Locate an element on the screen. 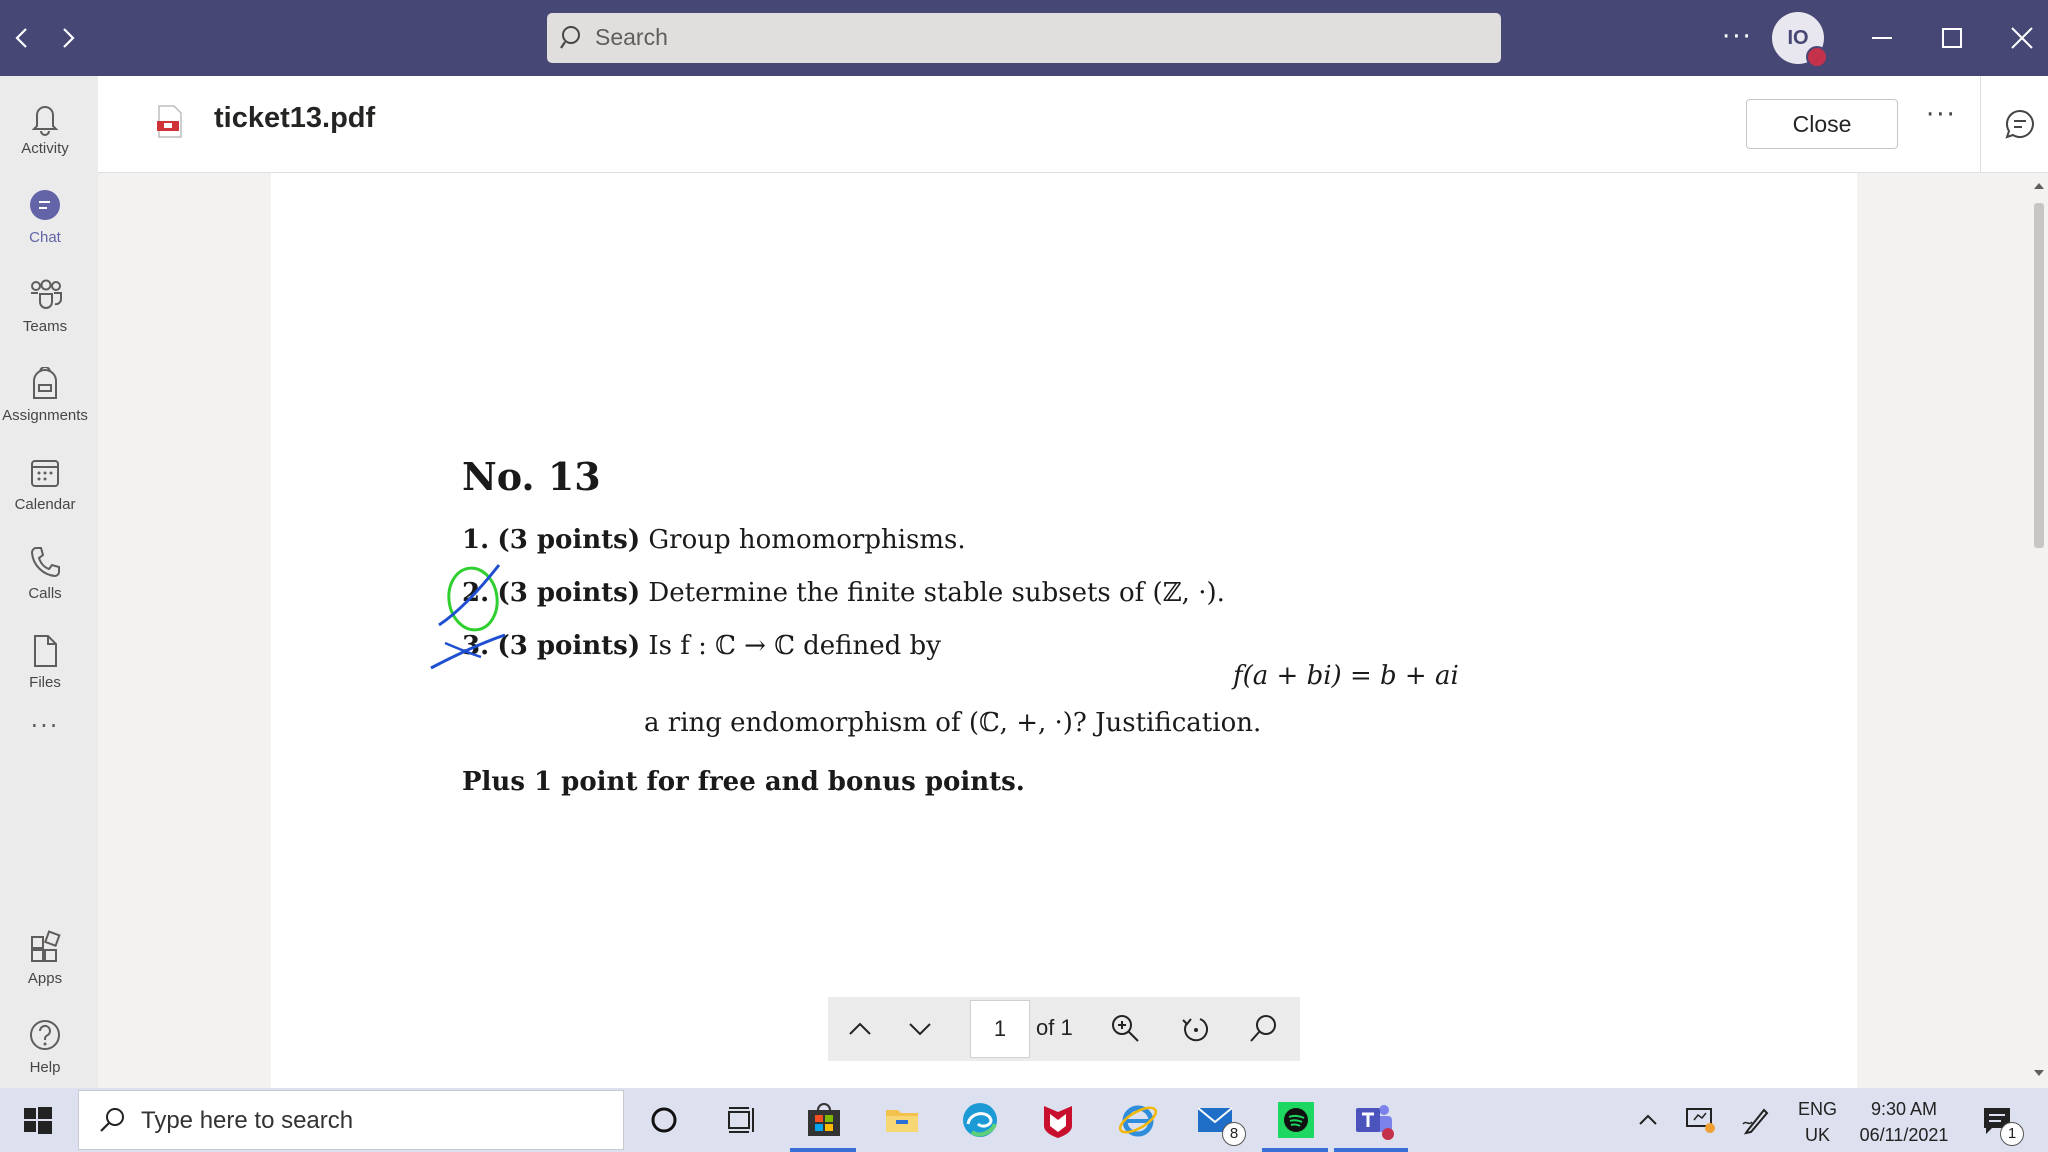  rail-item-help: Help is located at coordinates (45, 1047).